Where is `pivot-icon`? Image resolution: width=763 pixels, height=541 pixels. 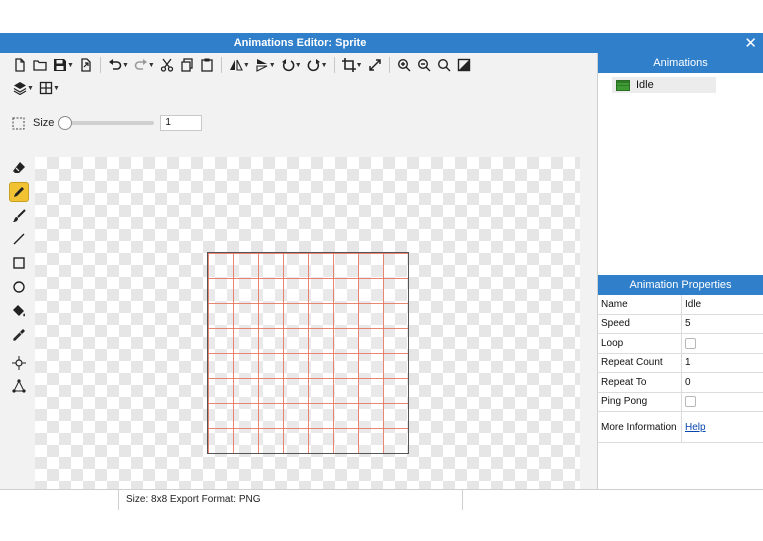
pivot-icon is located at coordinates (19, 363).